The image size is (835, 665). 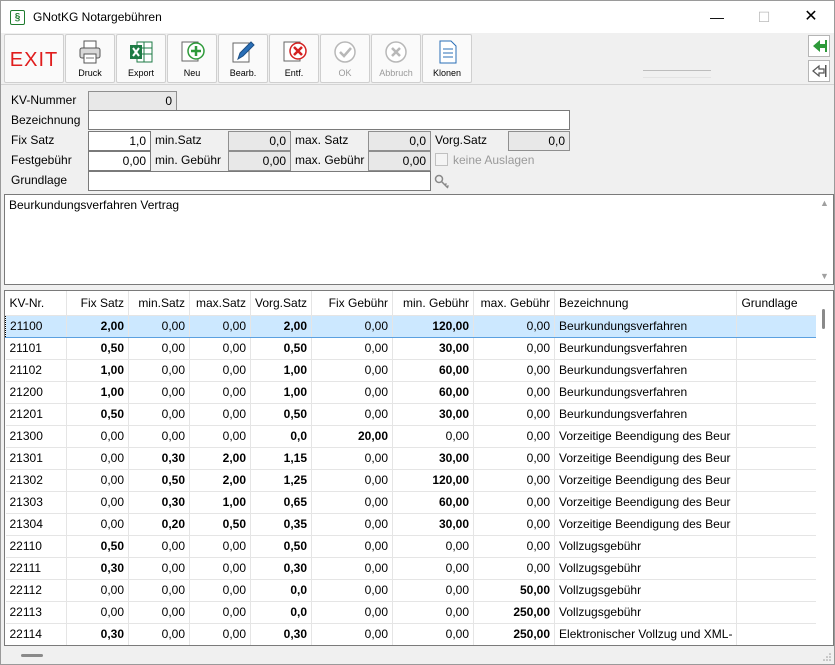 I want to click on new-button: Neu, so click(x=192, y=58).